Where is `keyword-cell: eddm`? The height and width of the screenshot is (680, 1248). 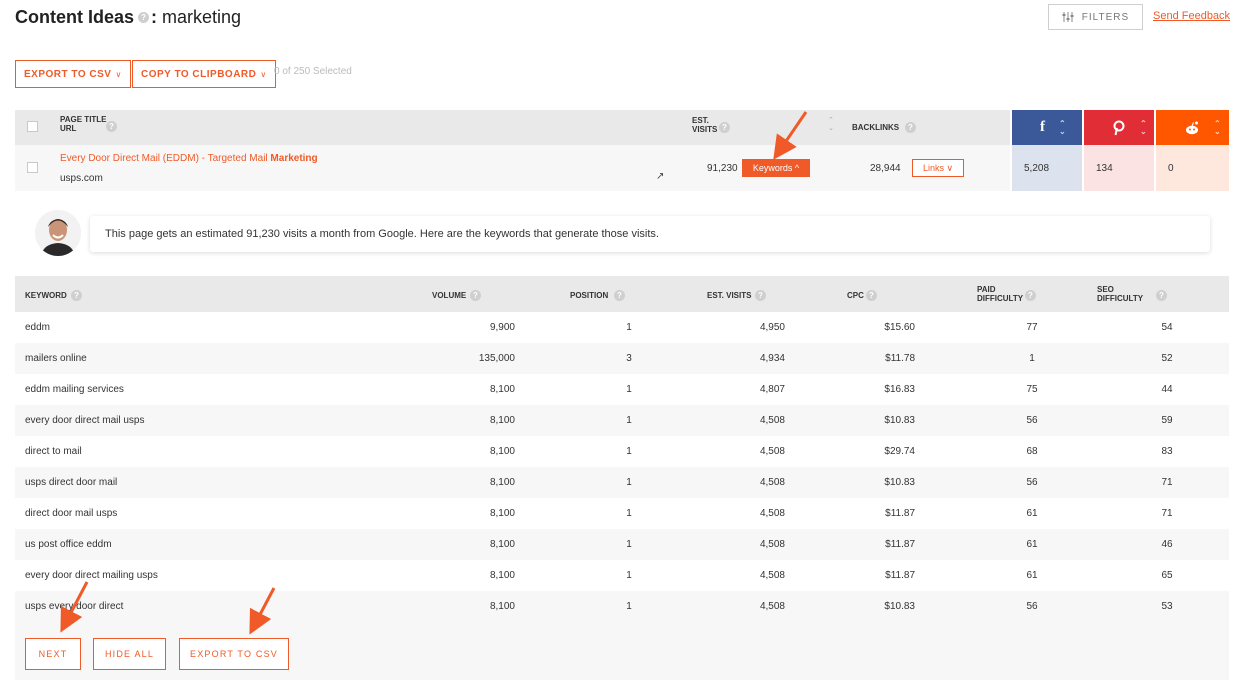
keyword-cell: eddm is located at coordinates (37, 327).